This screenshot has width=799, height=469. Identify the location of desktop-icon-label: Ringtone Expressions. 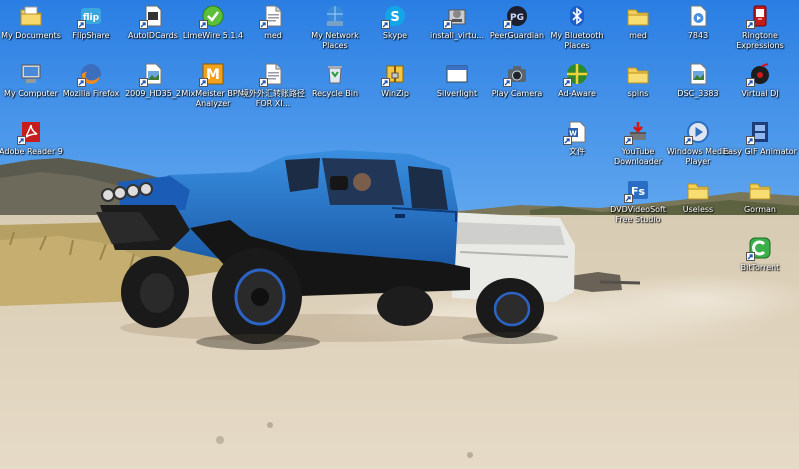
(760, 40).